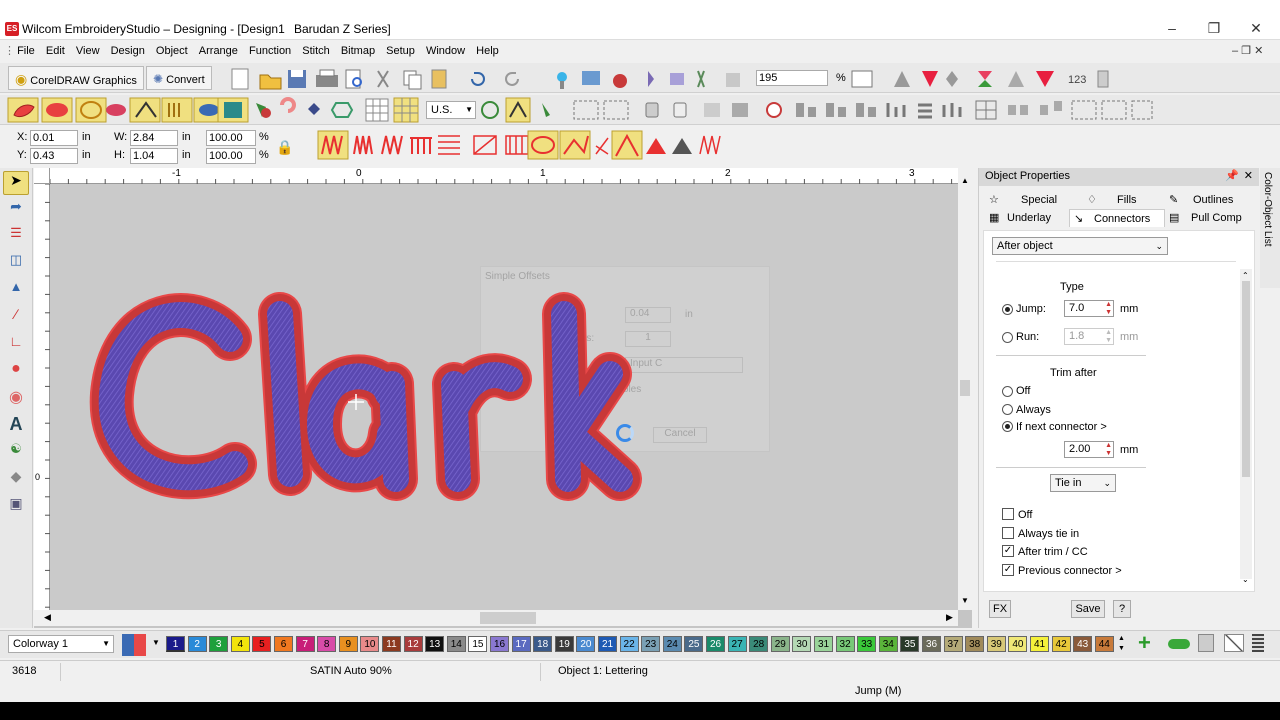 The image size is (1280, 720). I want to click on close-icon: ✕, so click(1248, 175).